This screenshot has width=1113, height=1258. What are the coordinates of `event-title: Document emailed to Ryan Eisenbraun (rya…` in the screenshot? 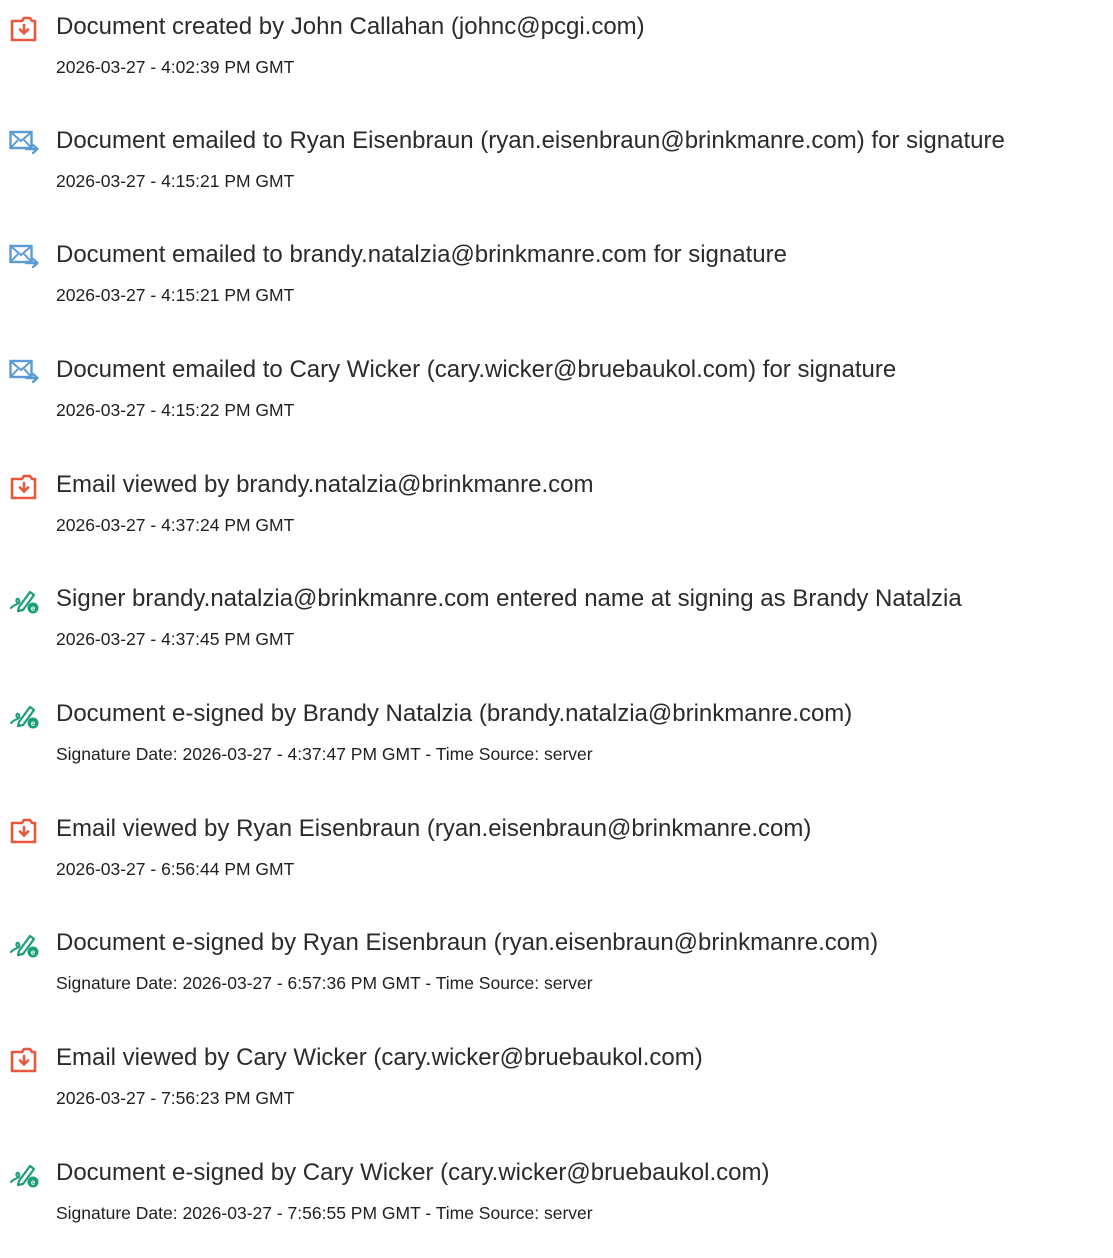 It's located at (530, 140).